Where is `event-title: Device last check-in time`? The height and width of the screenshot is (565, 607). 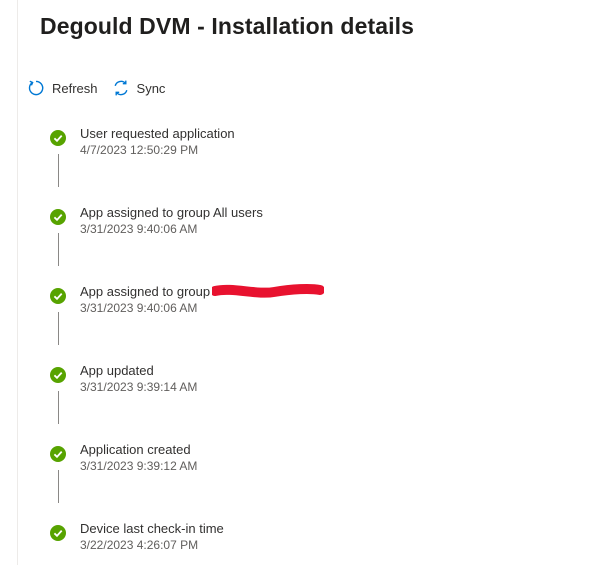 event-title: Device last check-in time is located at coordinates (152, 528).